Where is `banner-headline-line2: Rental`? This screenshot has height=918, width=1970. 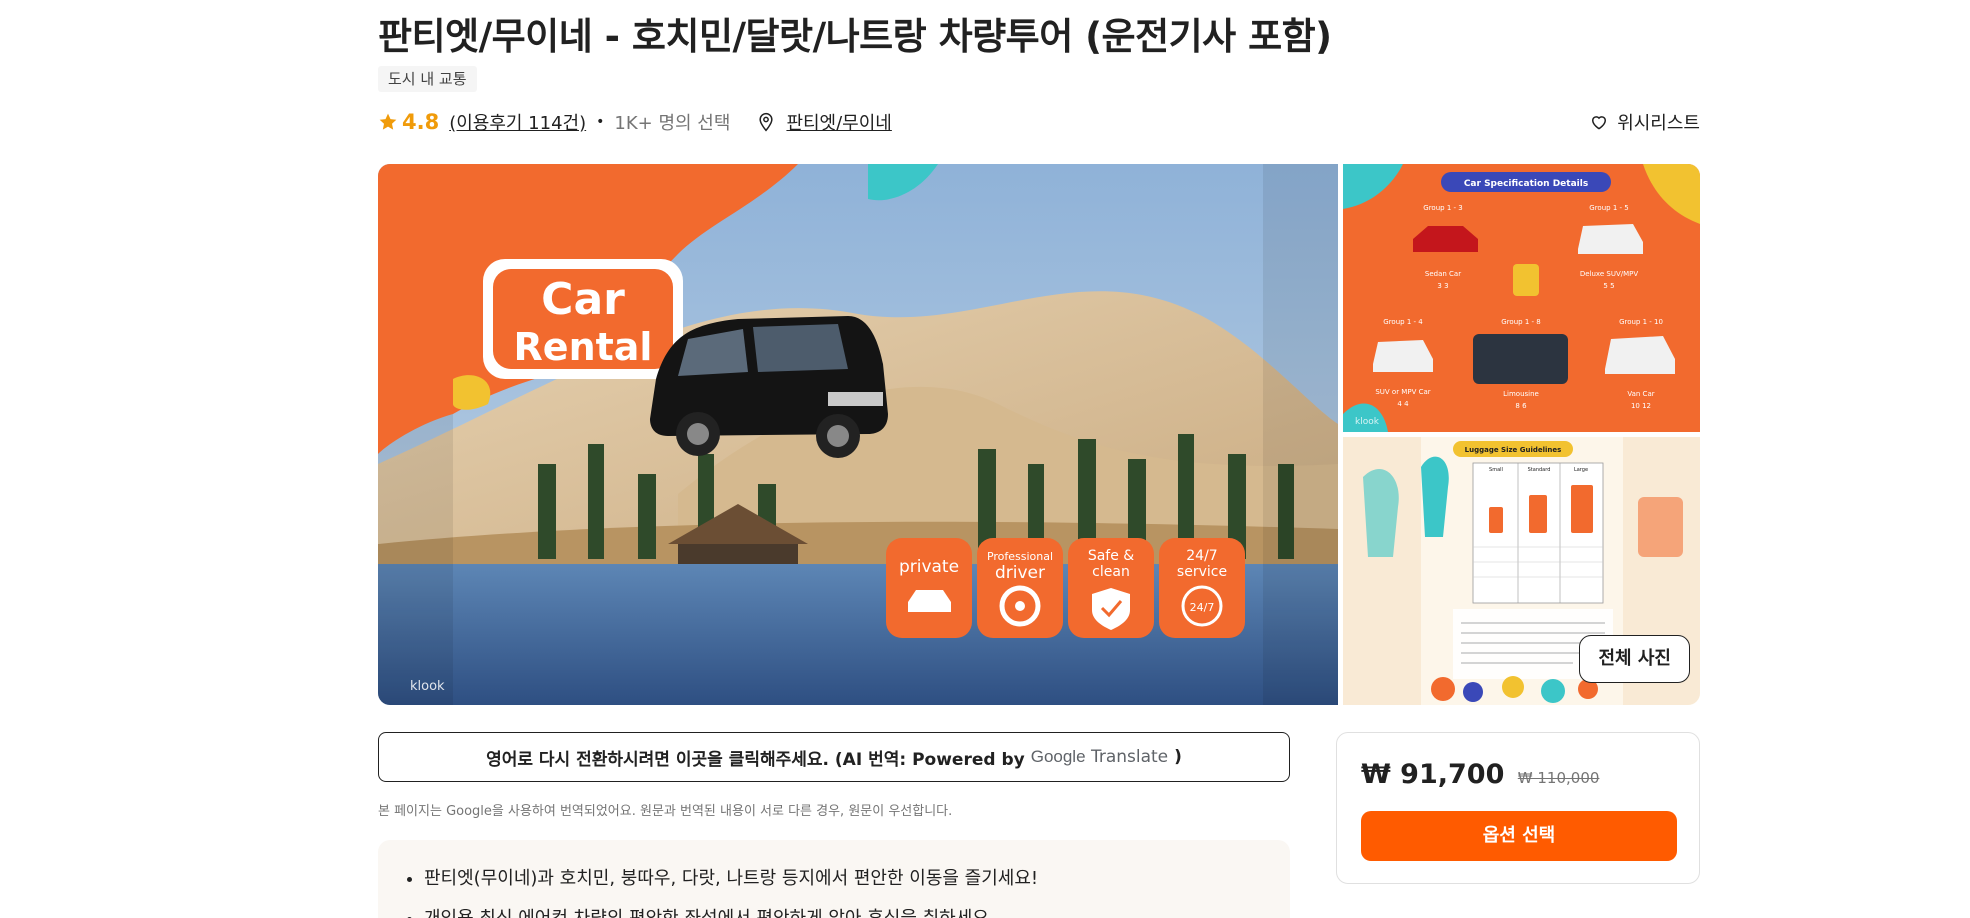 banner-headline-line2: Rental is located at coordinates (583, 347).